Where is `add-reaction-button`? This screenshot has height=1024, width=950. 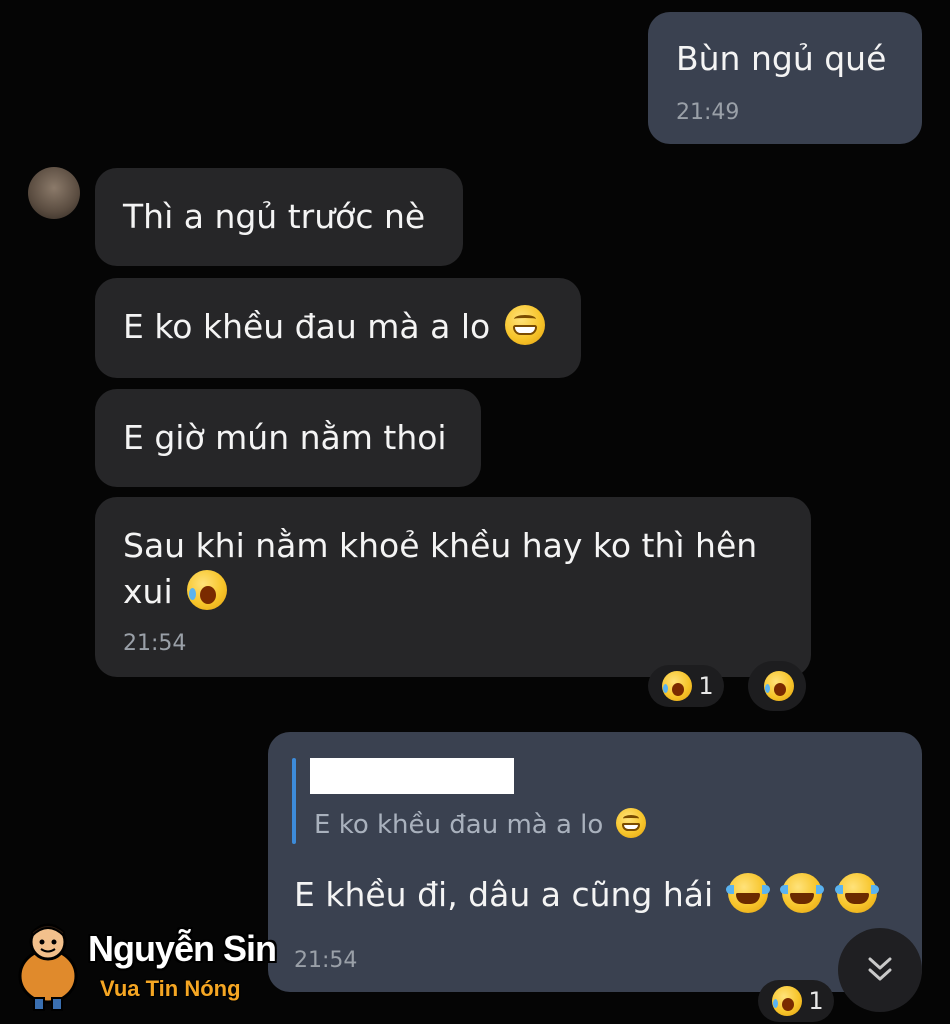 add-reaction-button is located at coordinates (777, 686).